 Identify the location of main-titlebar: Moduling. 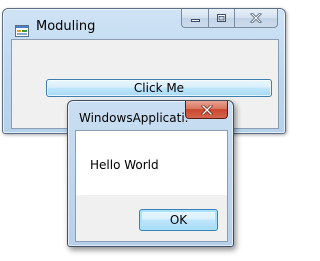
(144, 24).